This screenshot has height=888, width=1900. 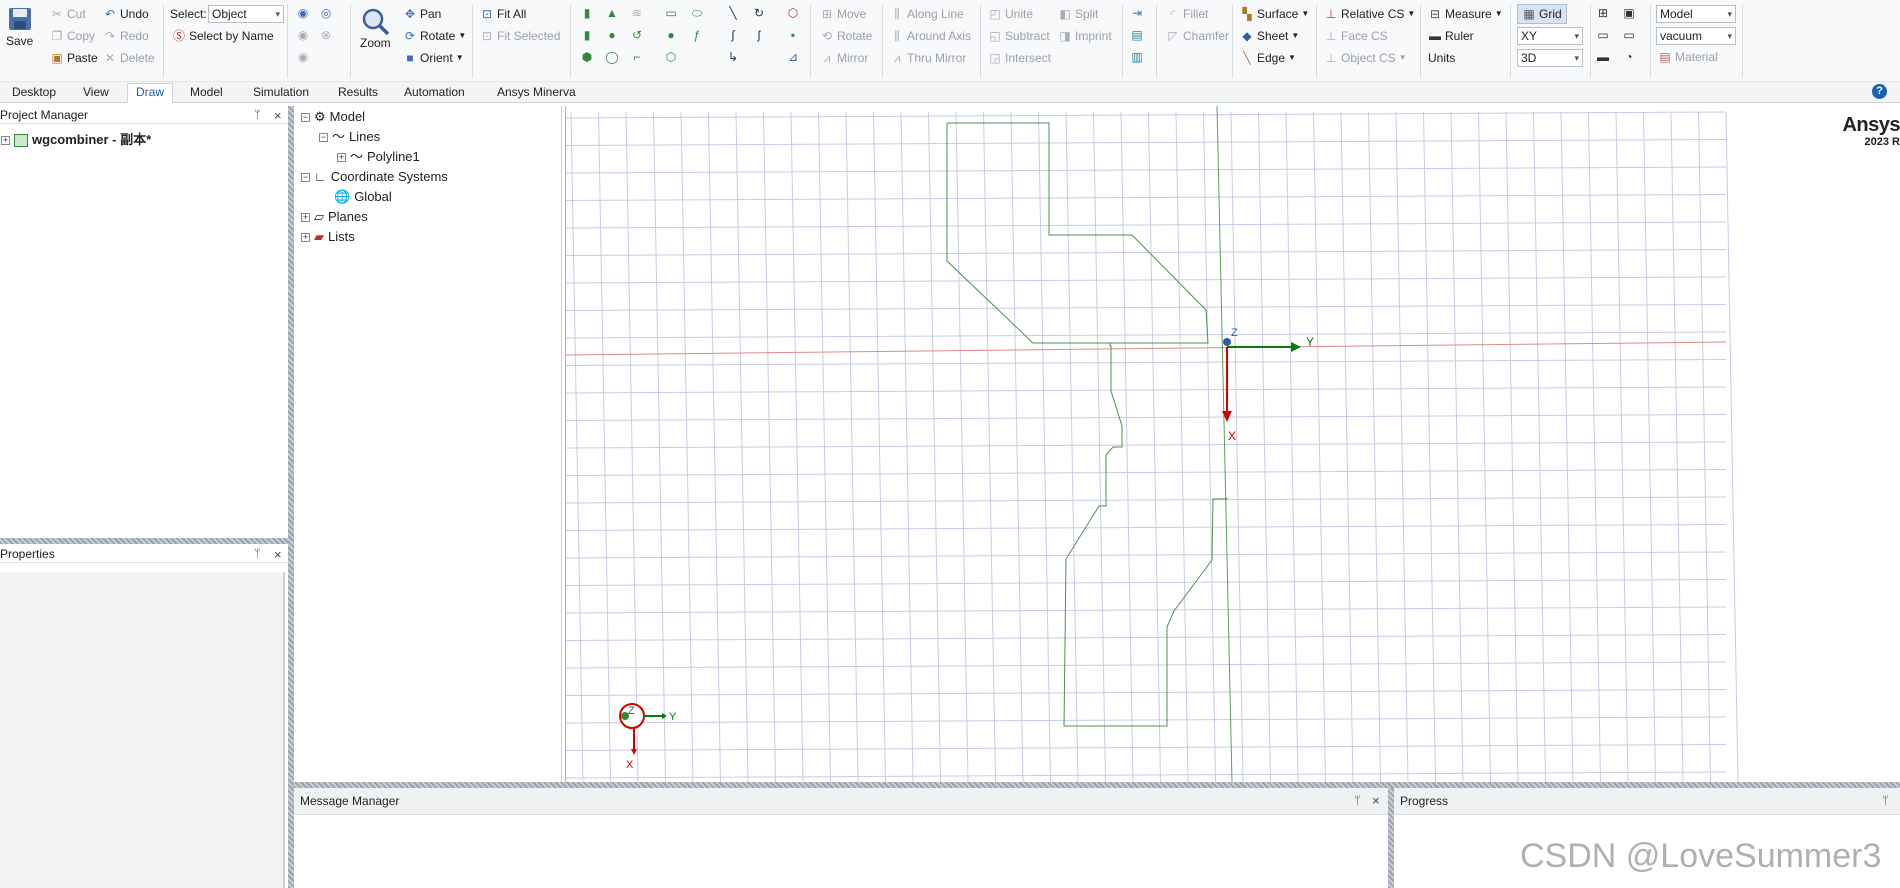 I want to click on draw-center-arc-button: ↳, so click(x=733, y=57).